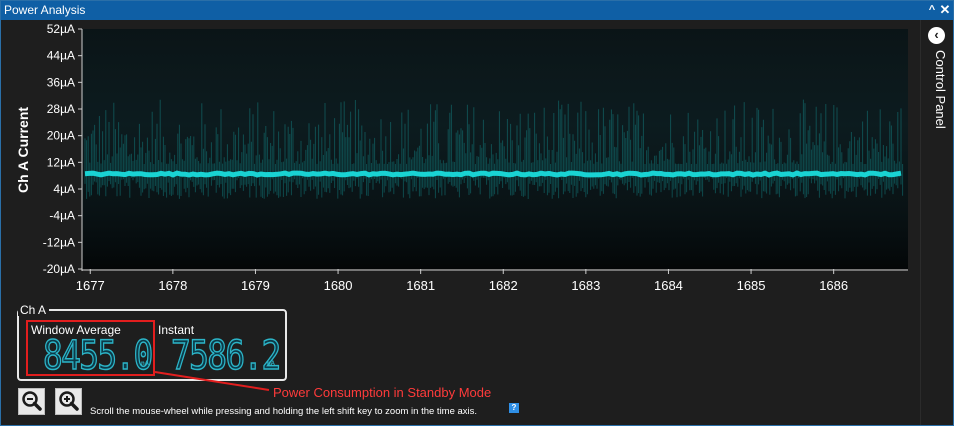 The width and height of the screenshot is (954, 426). I want to click on control-panel-label: Control Panel, so click(940, 89).